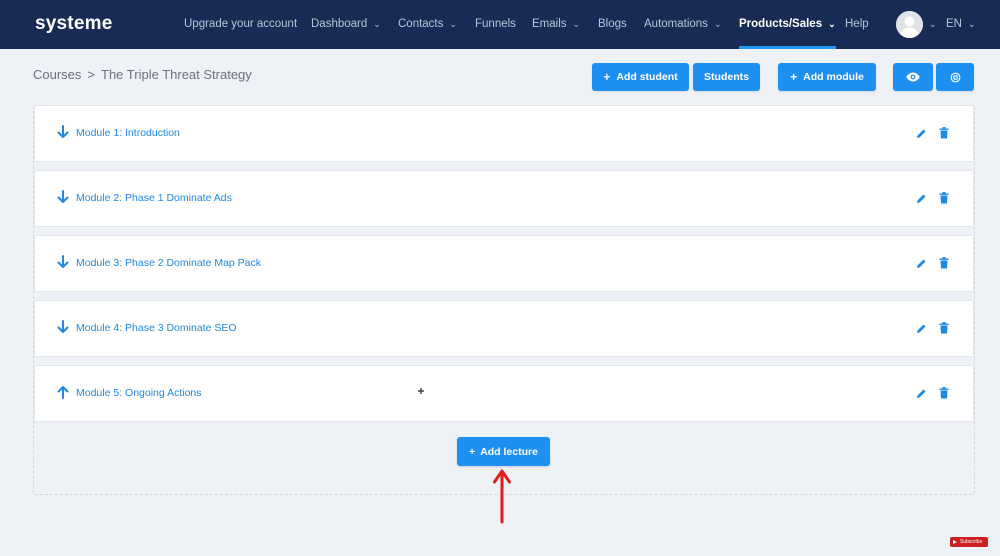  I want to click on nav-dashboard: Dashboard ⌄, so click(346, 24).